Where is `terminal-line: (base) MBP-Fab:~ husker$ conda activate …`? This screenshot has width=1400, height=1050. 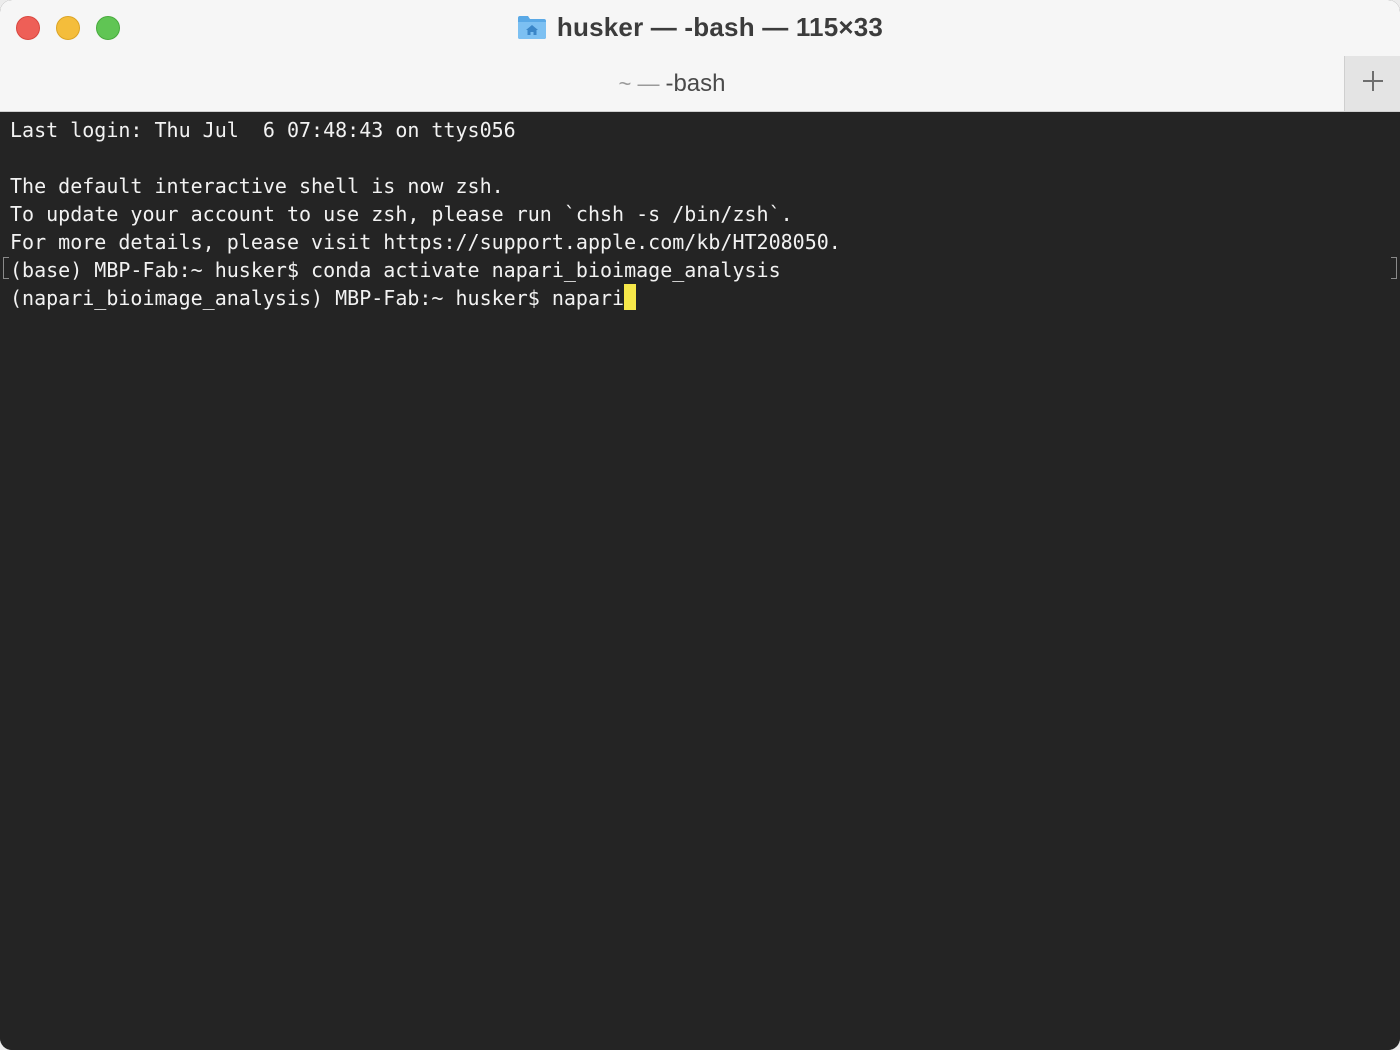
terminal-line: (base) MBP-Fab:~ husker$ conda activate … is located at coordinates (395, 270).